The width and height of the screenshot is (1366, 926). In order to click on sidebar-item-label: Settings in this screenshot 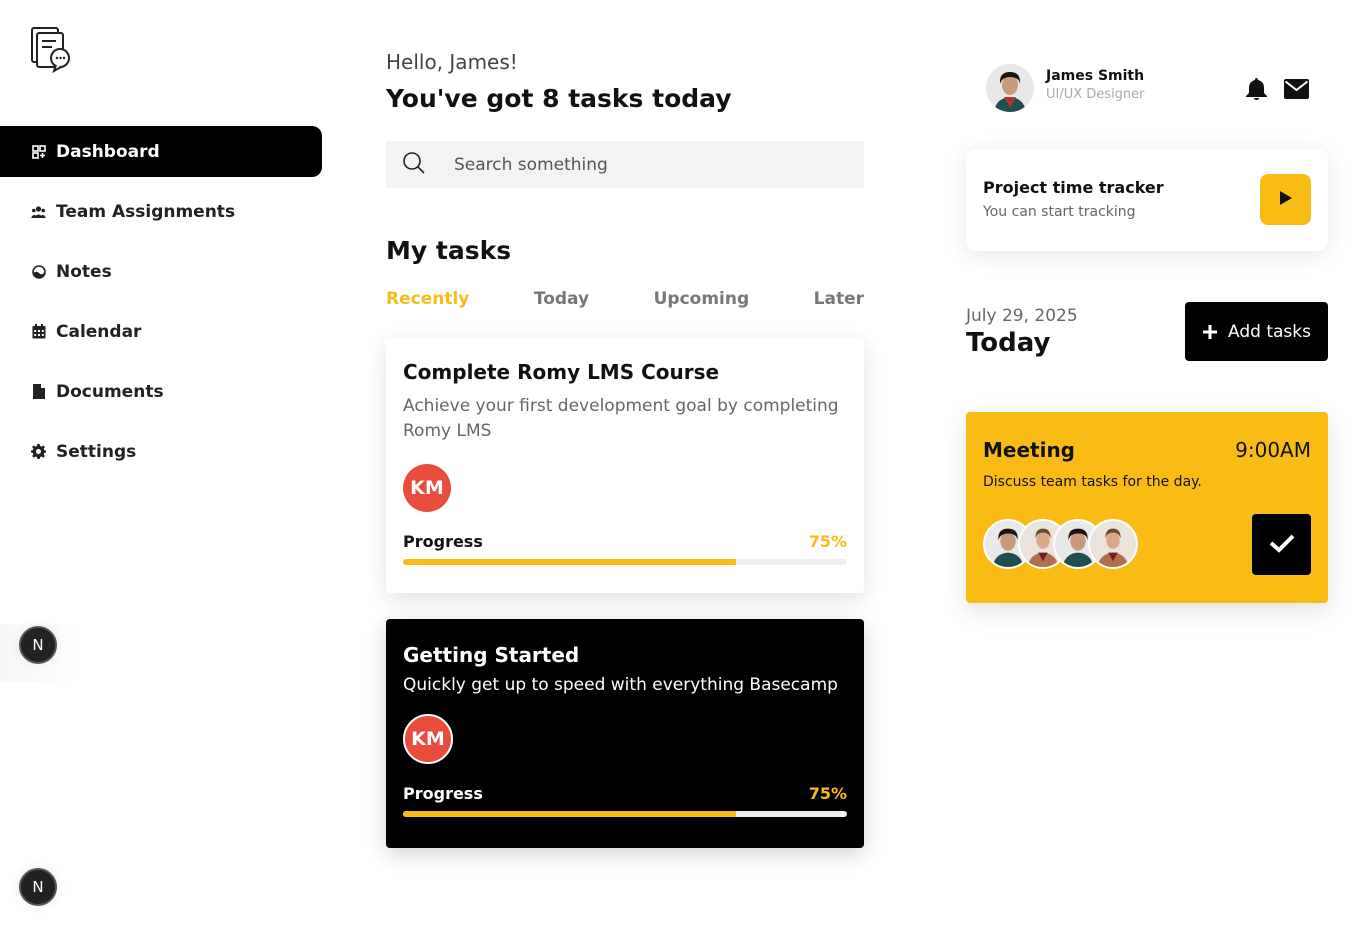, I will do `click(96, 451)`.